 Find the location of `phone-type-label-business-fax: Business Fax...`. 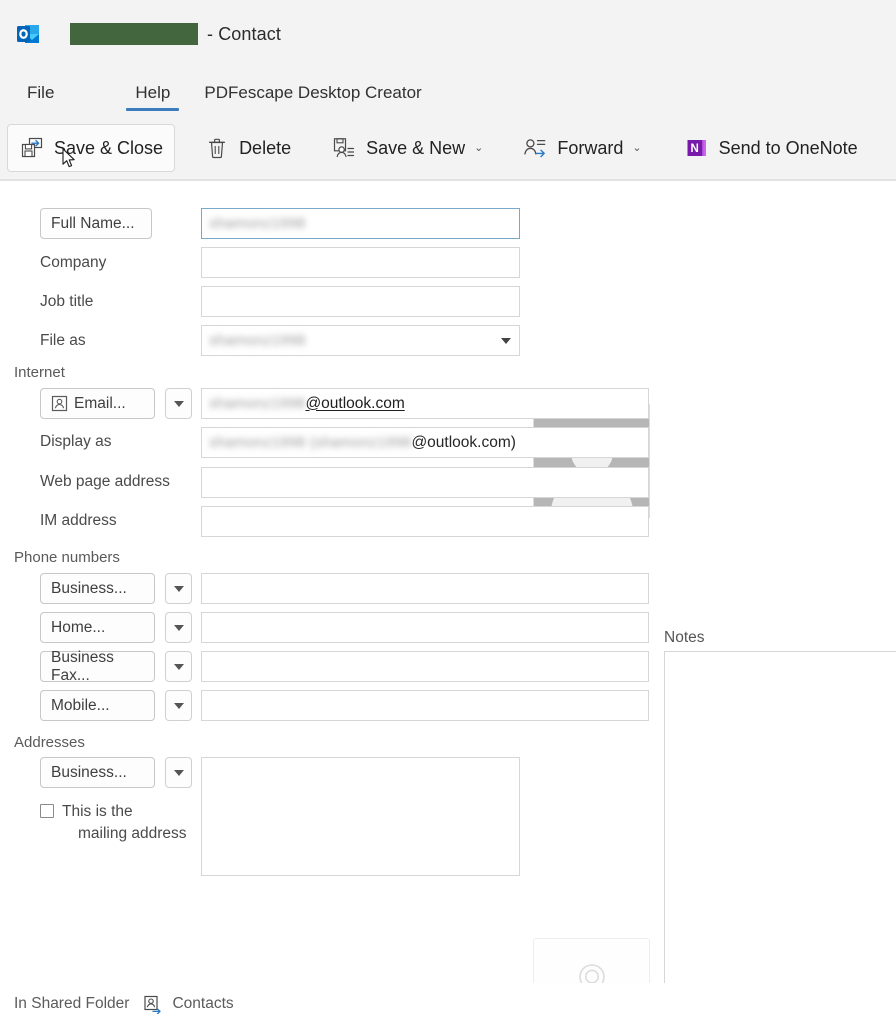

phone-type-label-business-fax: Business Fax... is located at coordinates (82, 666).